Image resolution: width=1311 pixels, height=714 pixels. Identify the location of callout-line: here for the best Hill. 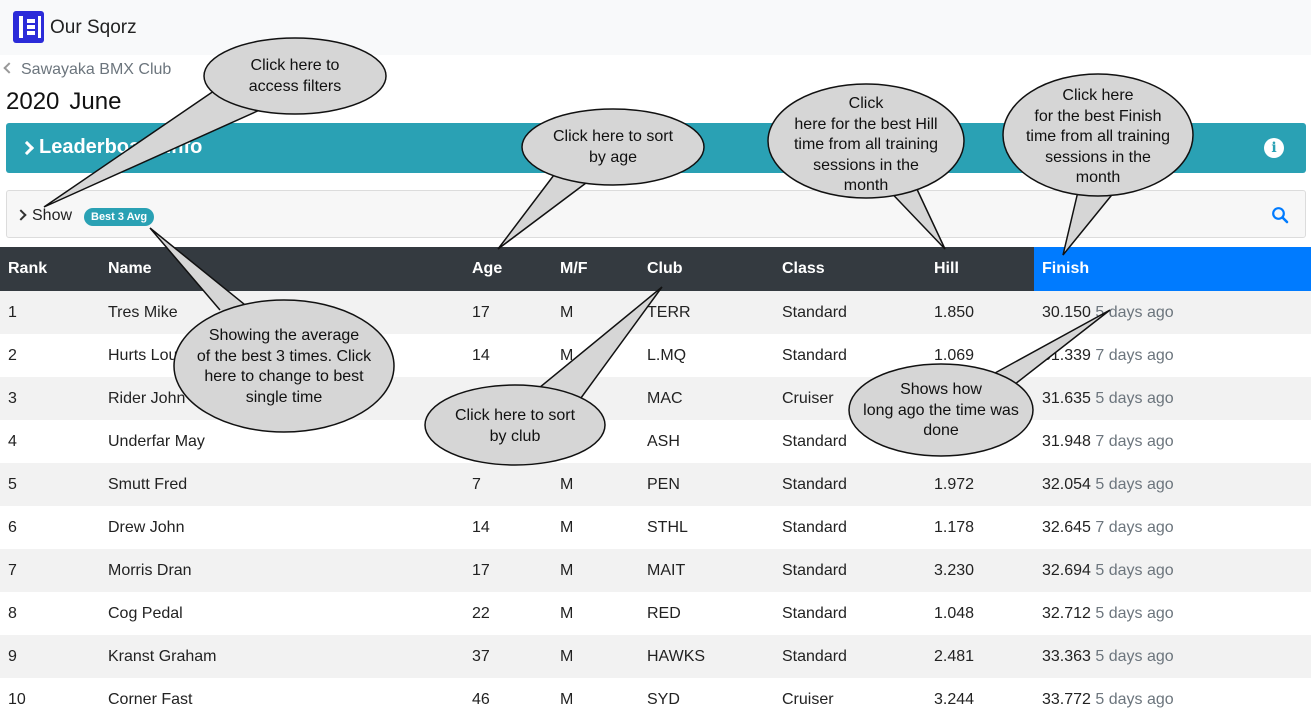
(866, 124).